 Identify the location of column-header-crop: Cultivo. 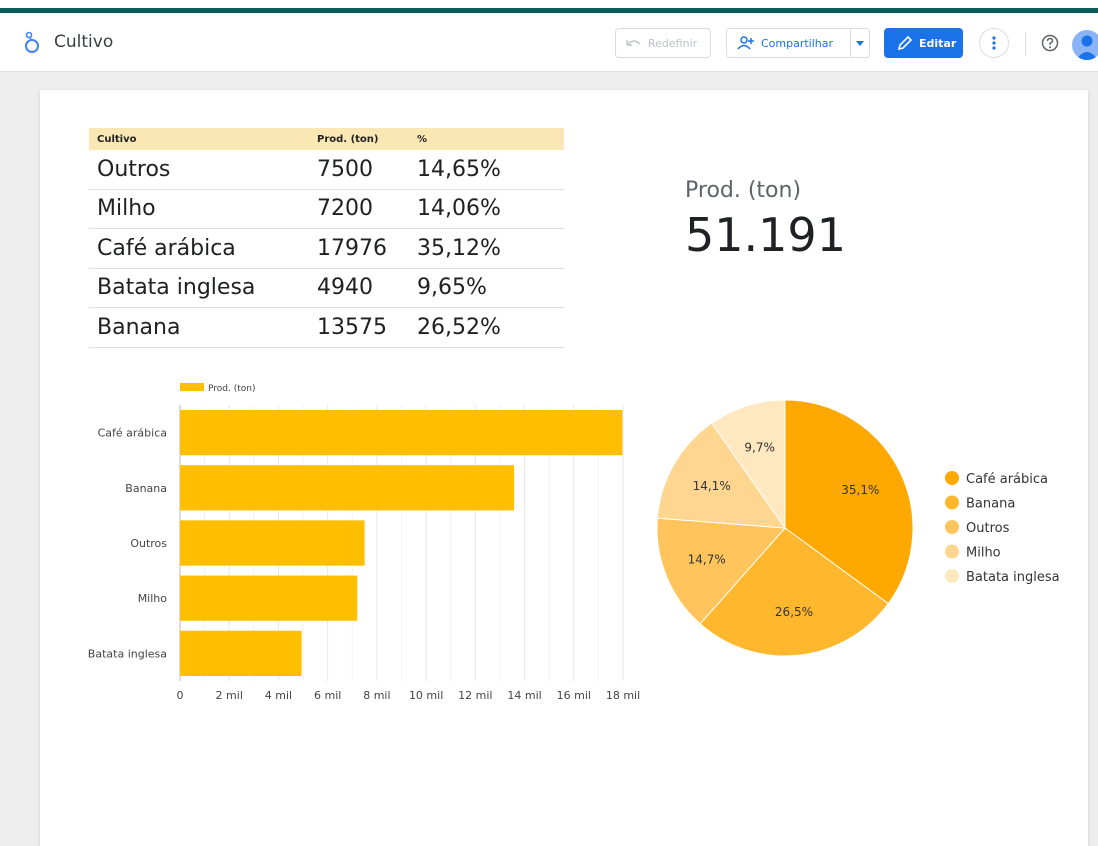
(201, 139).